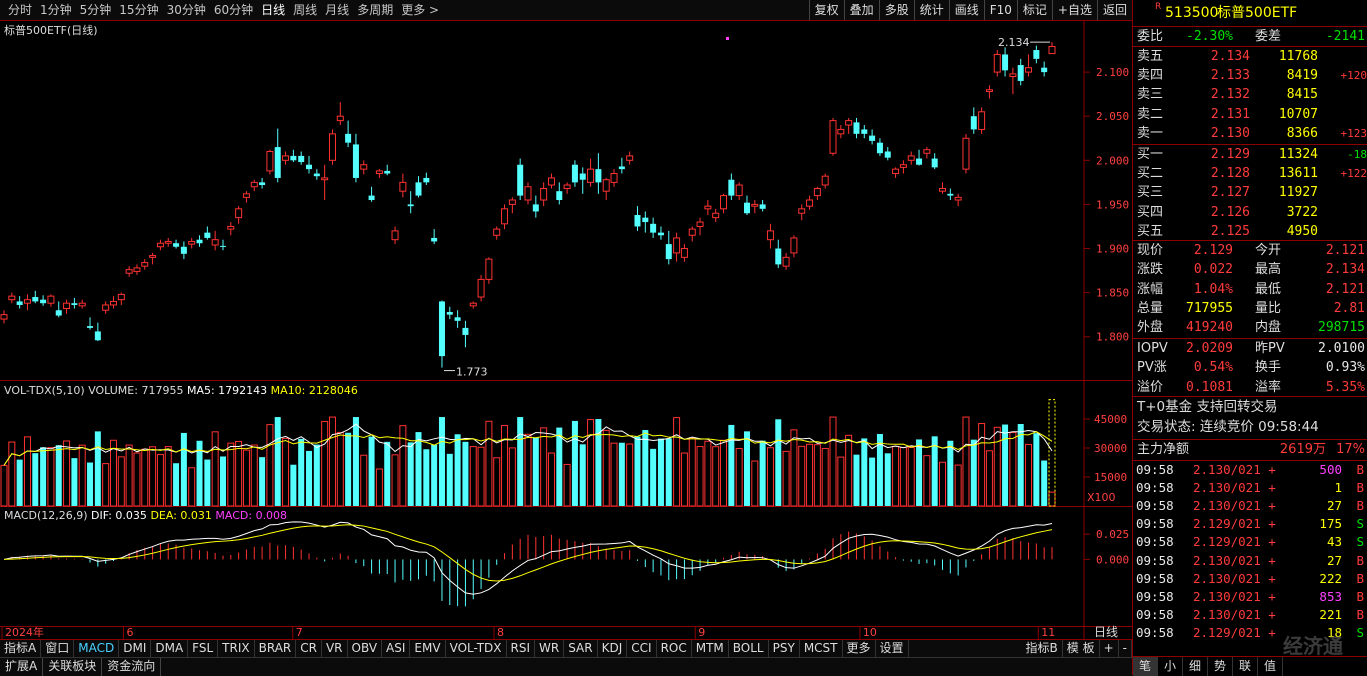 The width and height of the screenshot is (1367, 676). I want to click on indicator-right-1: 模 板, so click(1081, 649).